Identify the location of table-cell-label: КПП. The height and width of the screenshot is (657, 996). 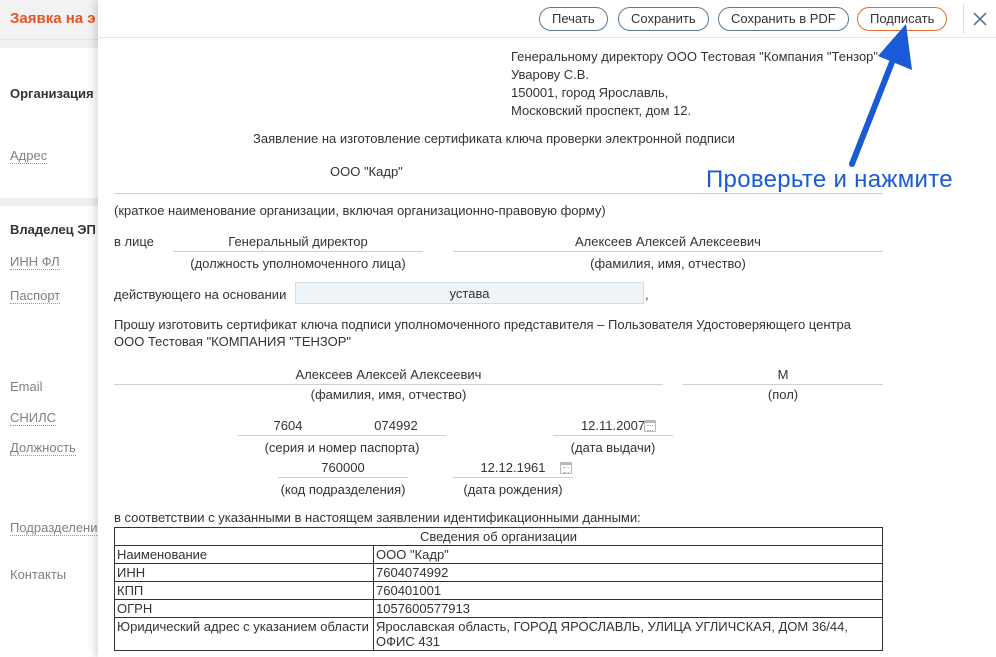
(244, 590).